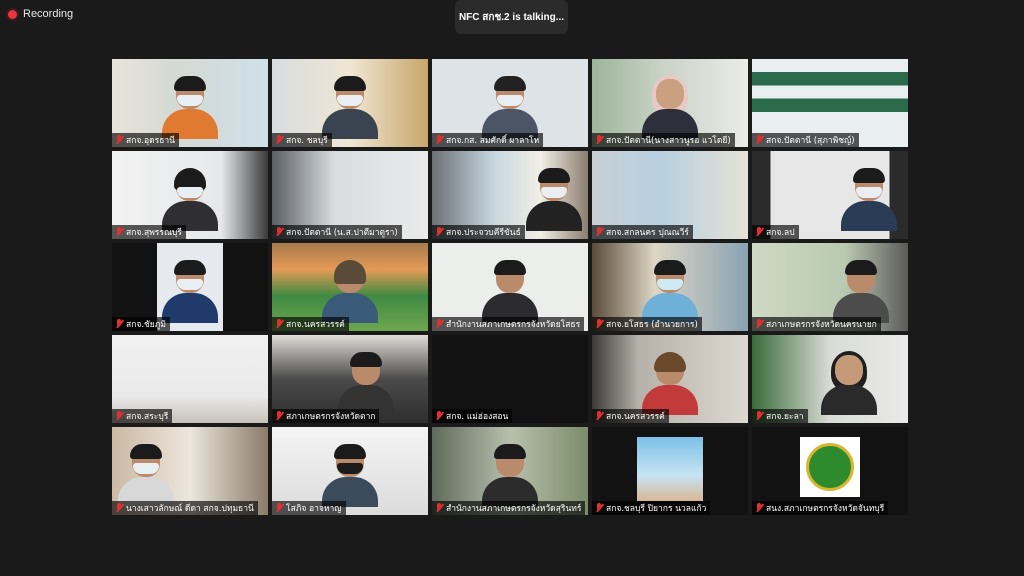 Image resolution: width=1024 pixels, height=576 pixels. Describe the element at coordinates (652, 325) in the screenshot. I see `participant-name: สกจ.ยโสธร (อำนวยการ)` at that location.